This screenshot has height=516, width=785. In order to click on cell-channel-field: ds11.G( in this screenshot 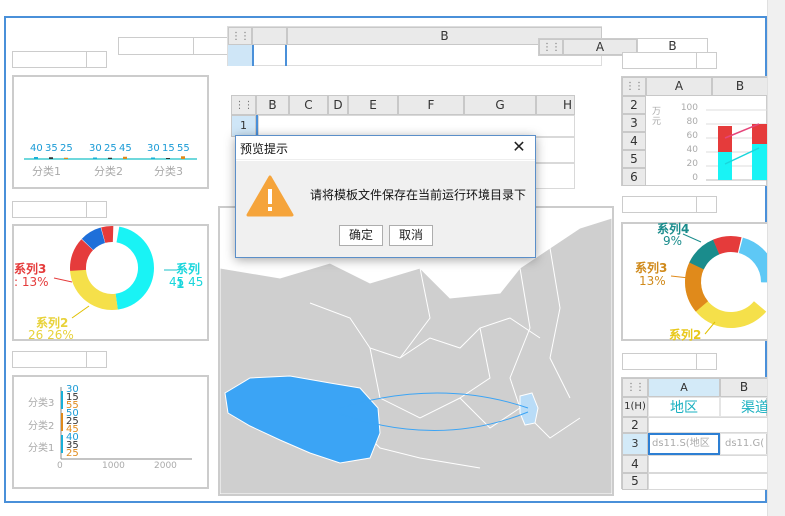, I will do `click(744, 444)`.